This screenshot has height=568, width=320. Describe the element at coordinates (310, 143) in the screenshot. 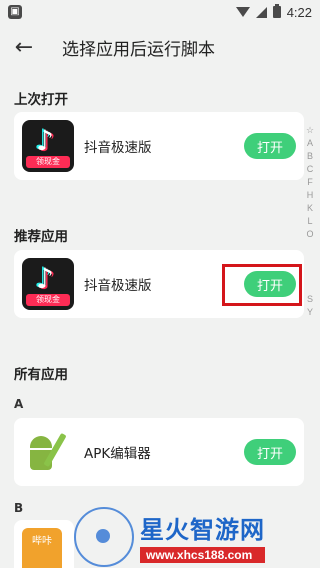

I see `alphabet-index-item: A` at that location.